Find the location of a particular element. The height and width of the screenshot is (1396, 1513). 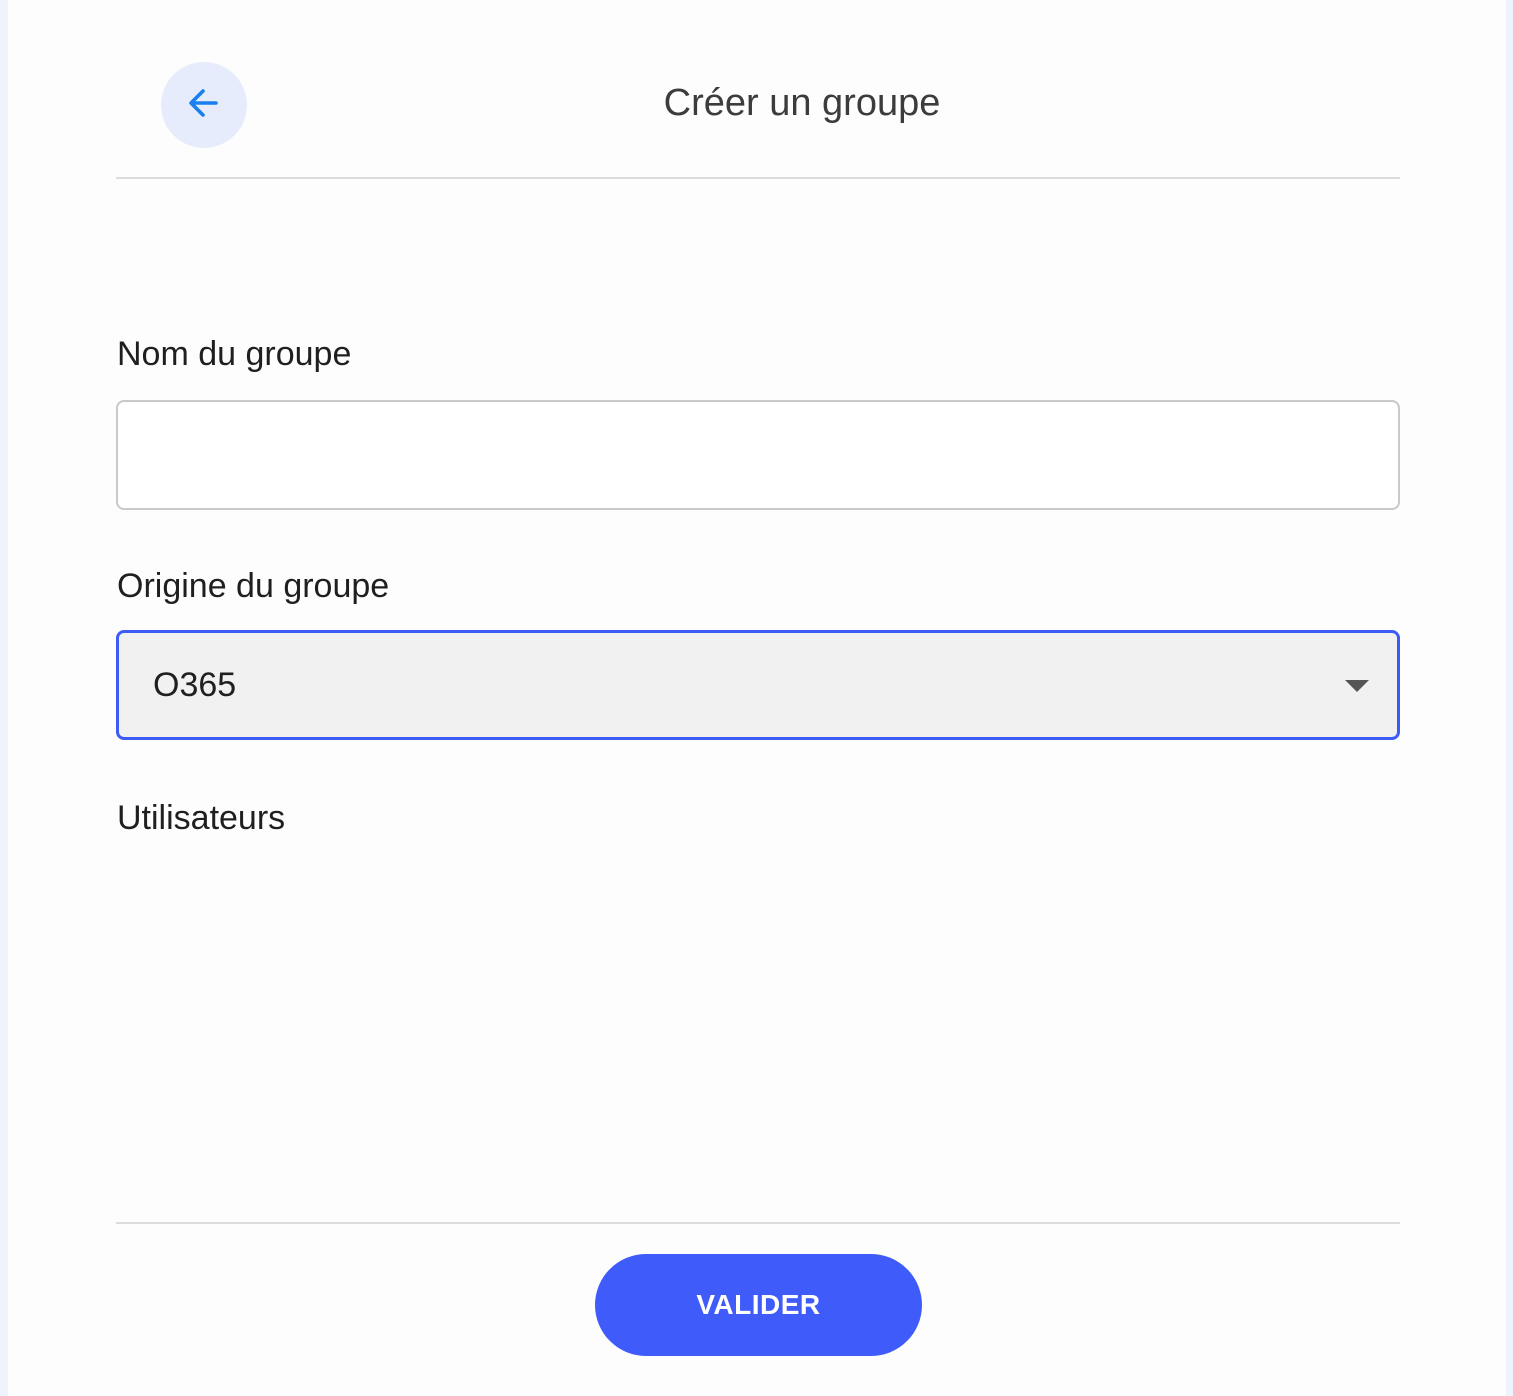

submit-button: VALIDER is located at coordinates (758, 1305).